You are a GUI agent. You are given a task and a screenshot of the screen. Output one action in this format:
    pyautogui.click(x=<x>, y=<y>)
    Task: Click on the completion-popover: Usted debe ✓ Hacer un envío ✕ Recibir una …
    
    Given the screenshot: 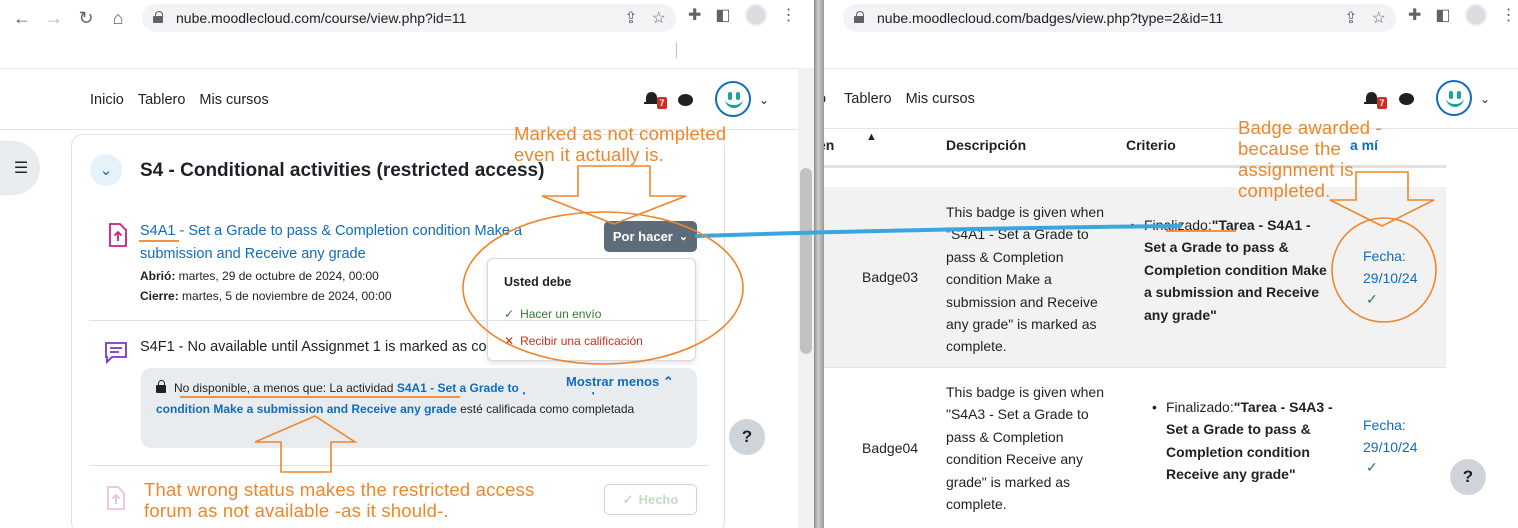 What is the action you would take?
    pyautogui.click(x=591, y=309)
    